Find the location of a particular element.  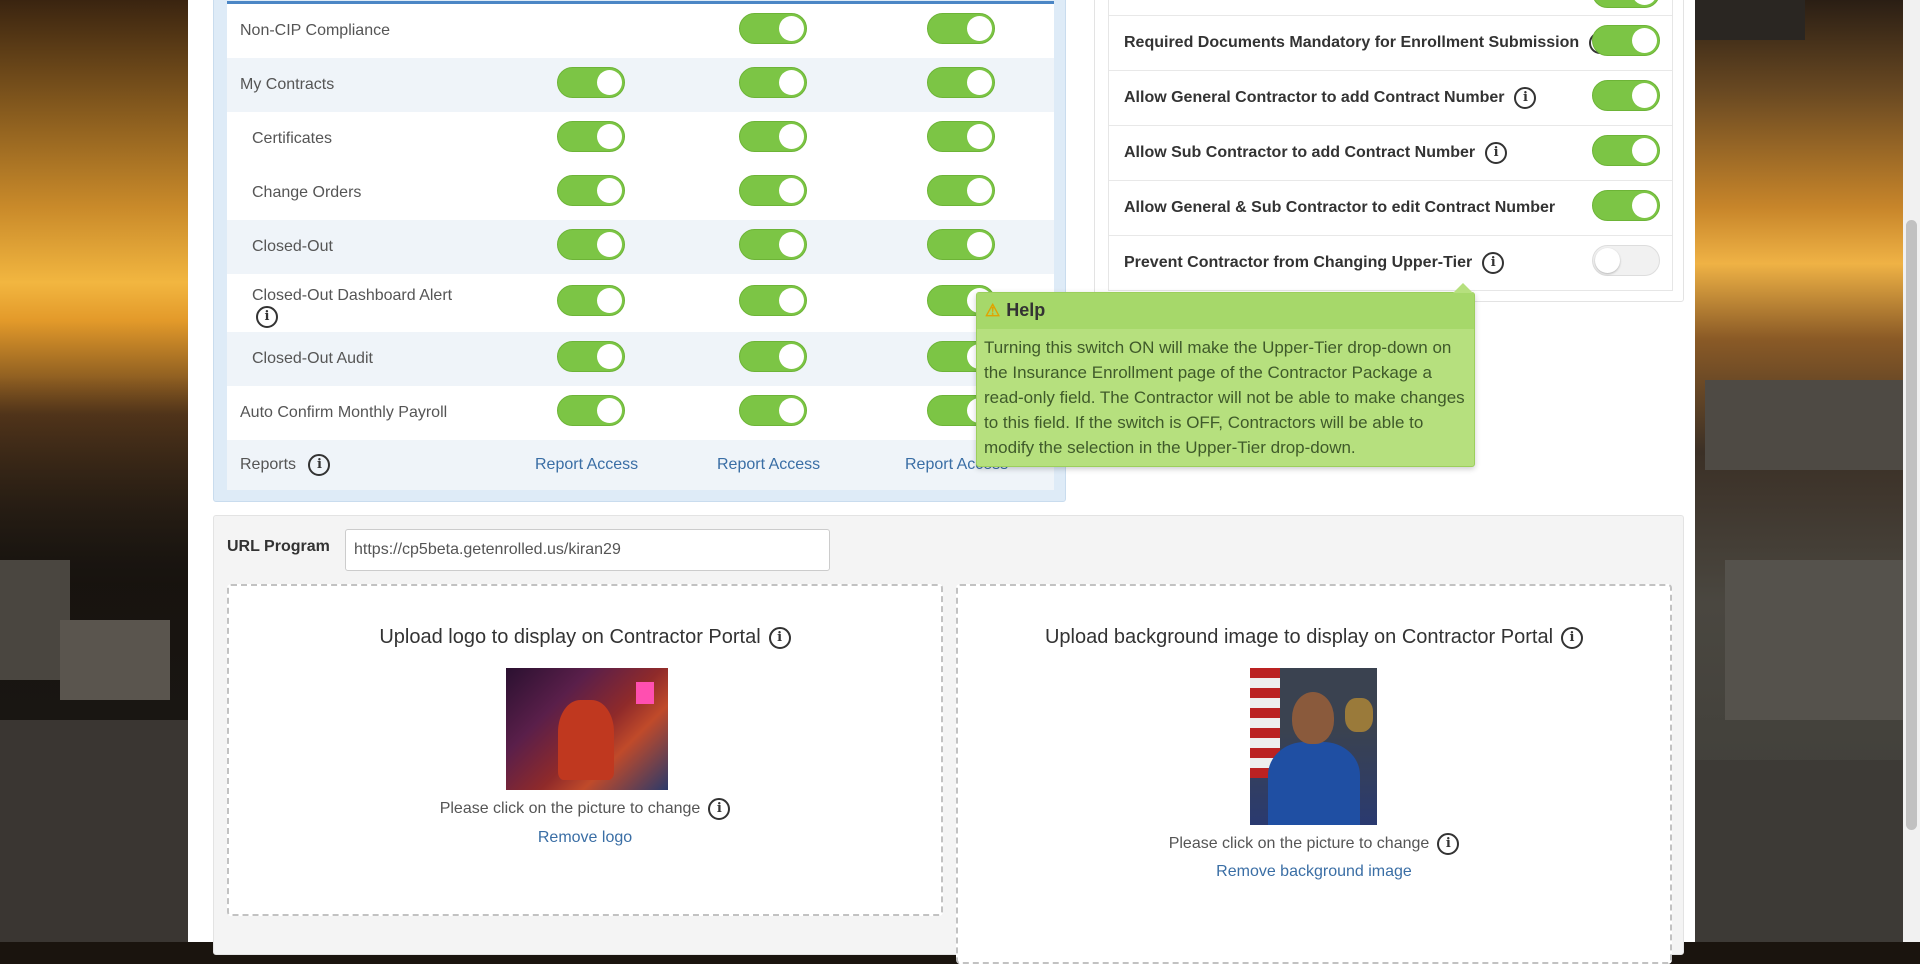

tooltip-title: Help is located at coordinates (1026, 310).